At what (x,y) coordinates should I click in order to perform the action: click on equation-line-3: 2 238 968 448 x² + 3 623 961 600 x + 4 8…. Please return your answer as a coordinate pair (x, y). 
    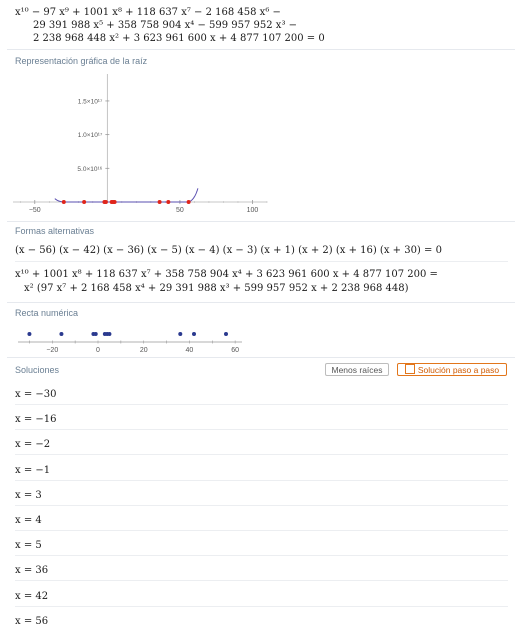
    Looking at the image, I should click on (179, 38).